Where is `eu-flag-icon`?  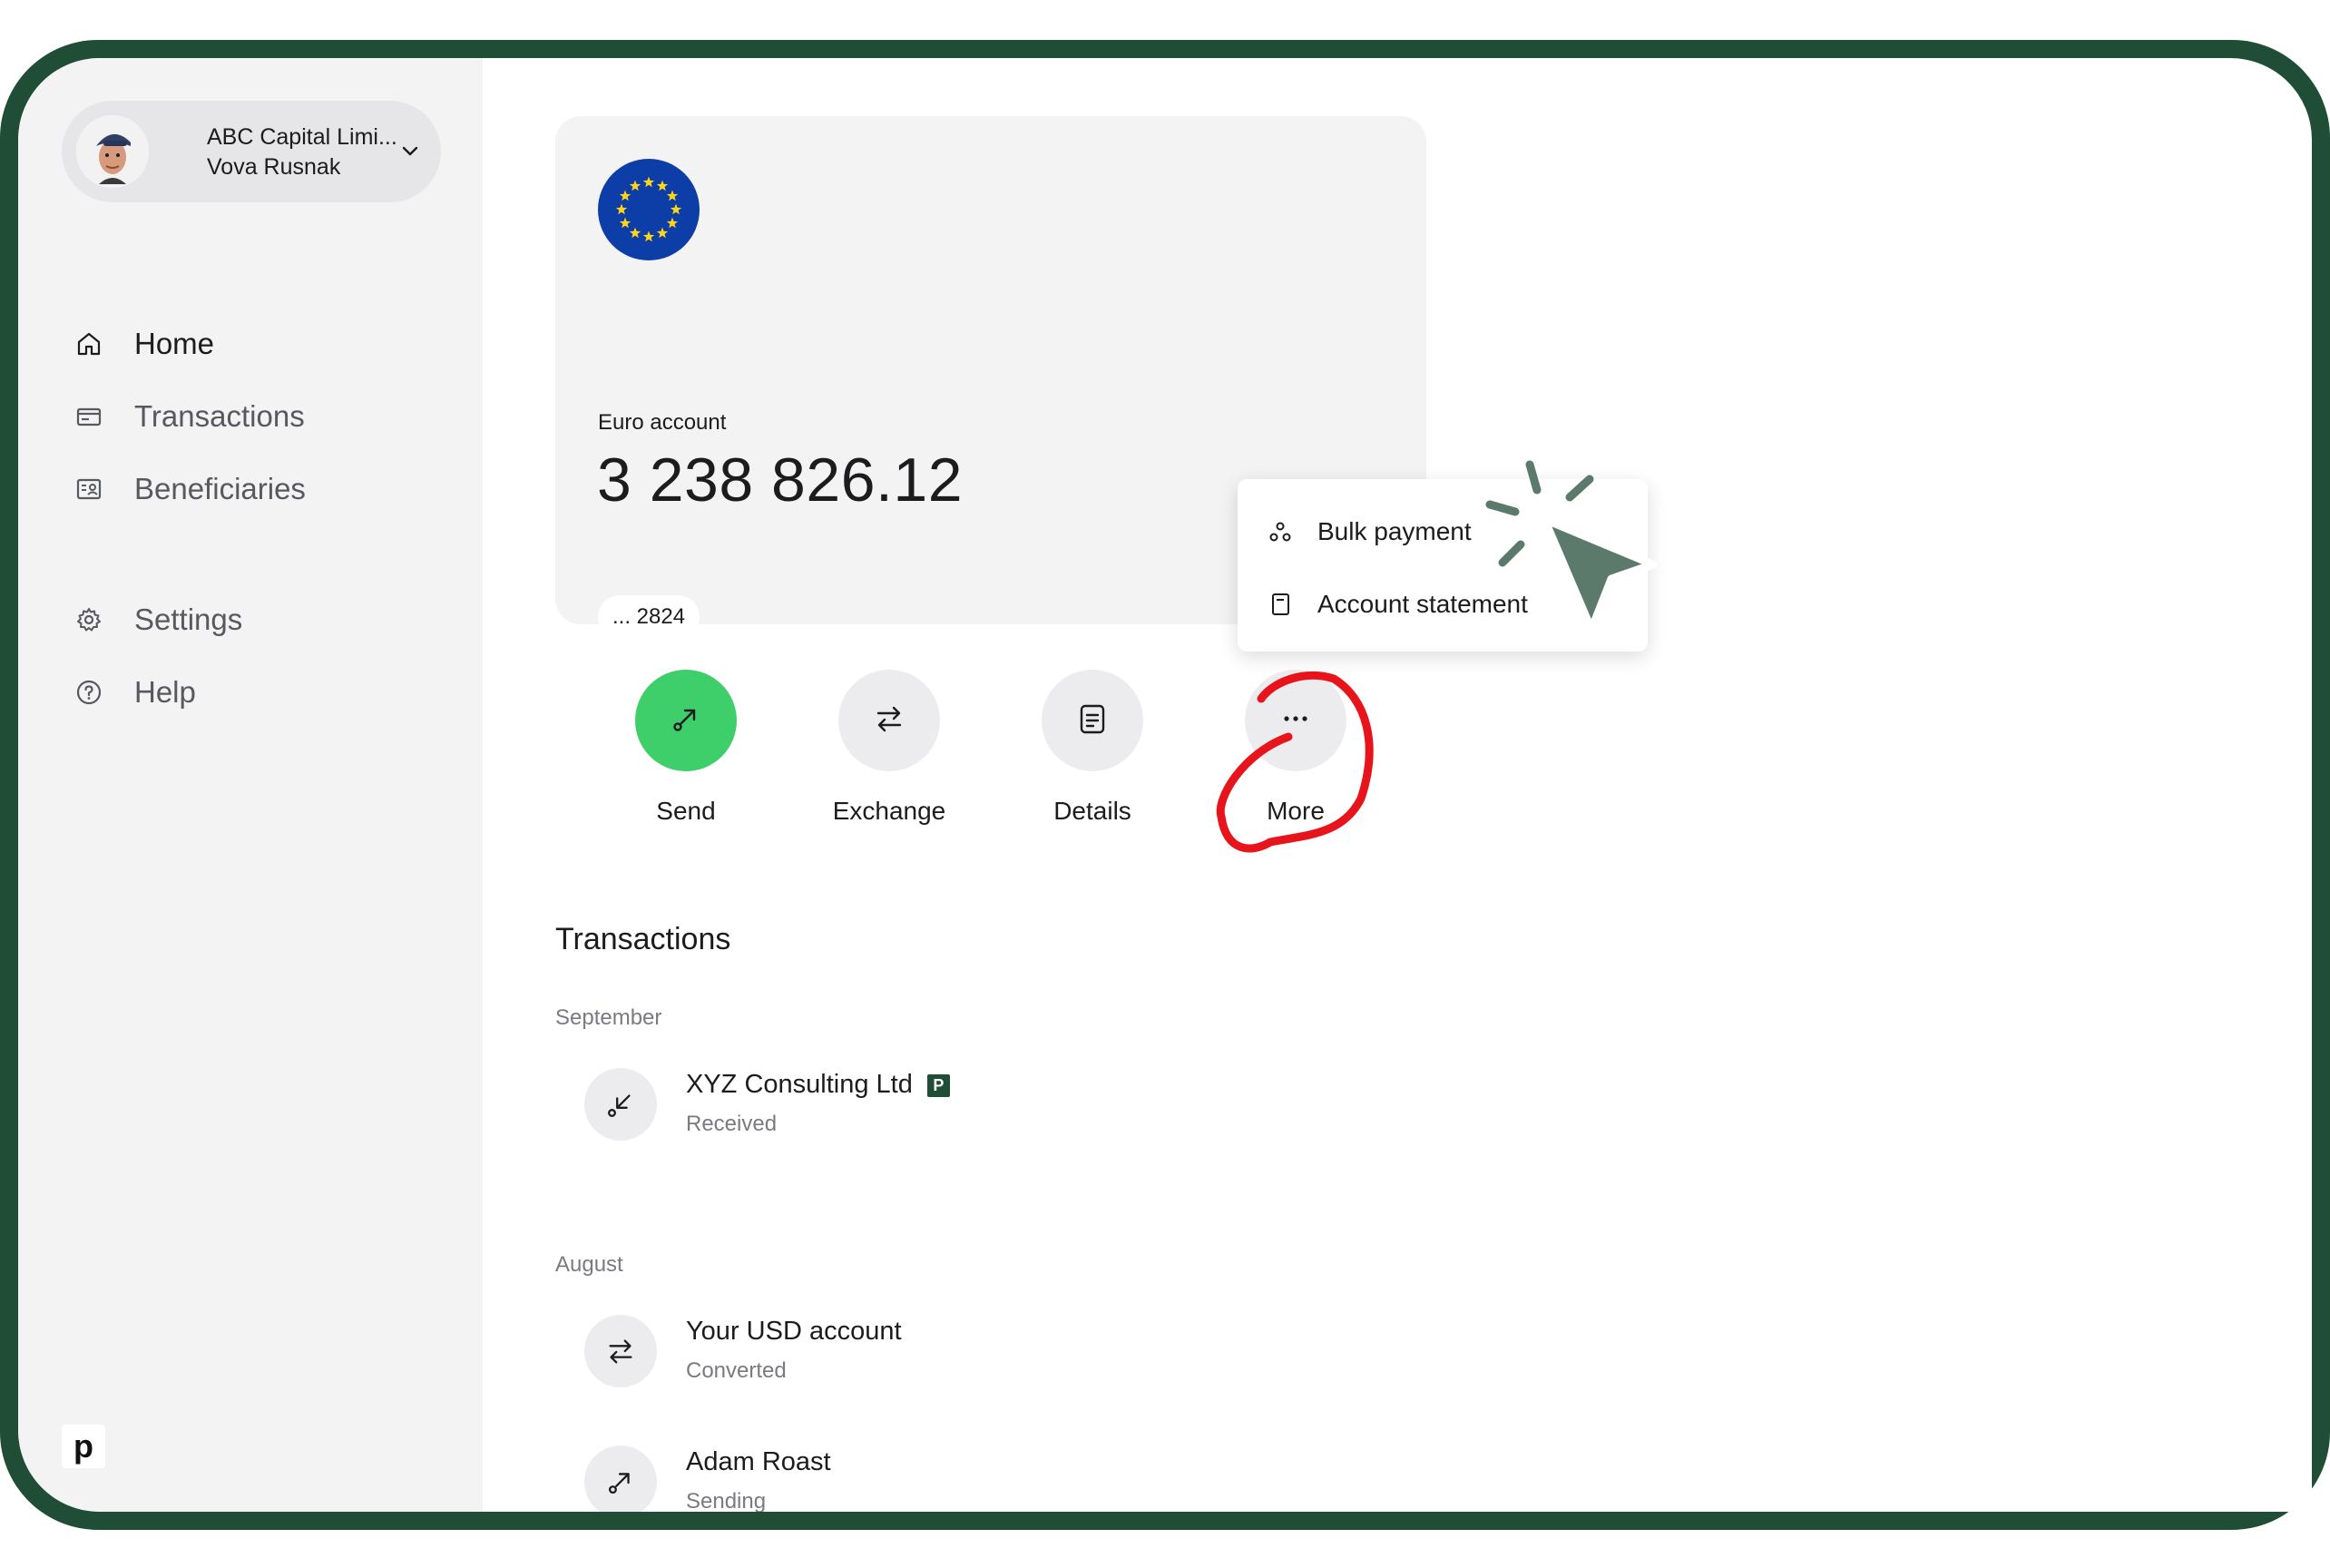 eu-flag-icon is located at coordinates (649, 209).